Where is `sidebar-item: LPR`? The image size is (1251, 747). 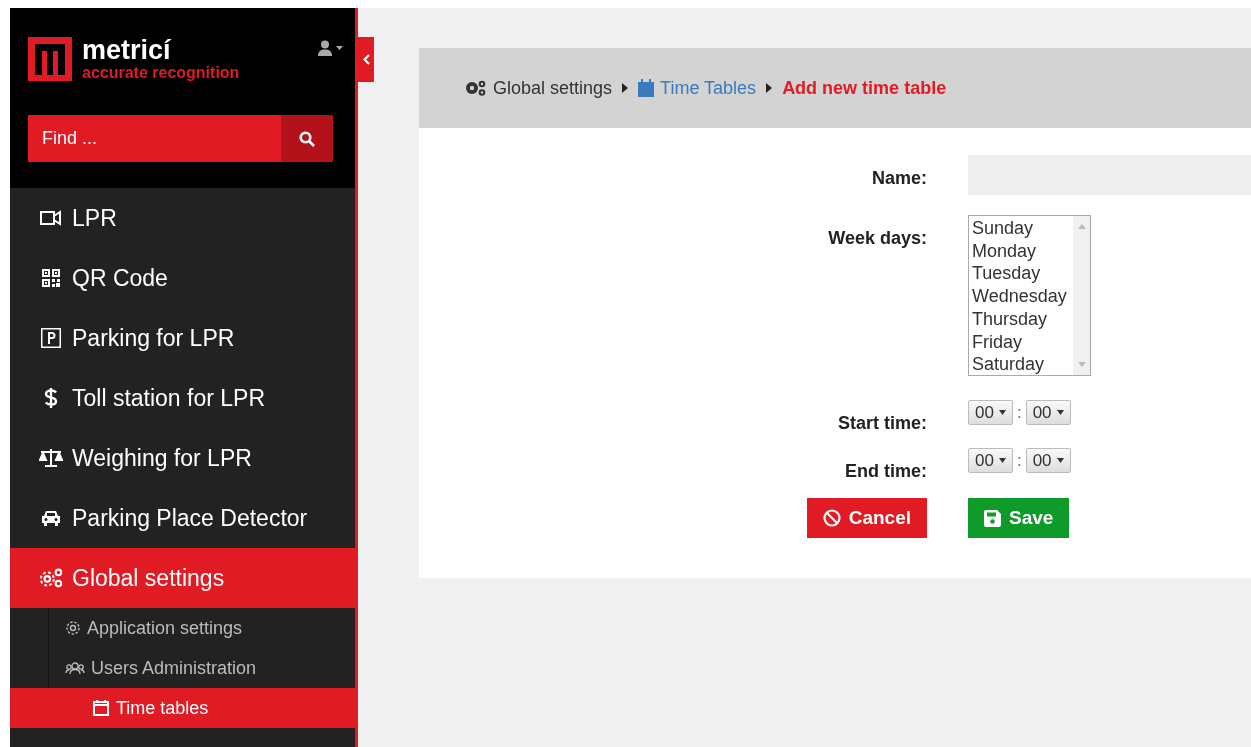 sidebar-item: LPR is located at coordinates (182, 218).